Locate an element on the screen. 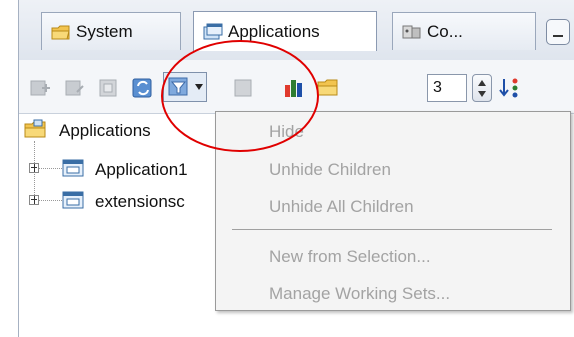  tab-system-label: System is located at coordinates (104, 31).